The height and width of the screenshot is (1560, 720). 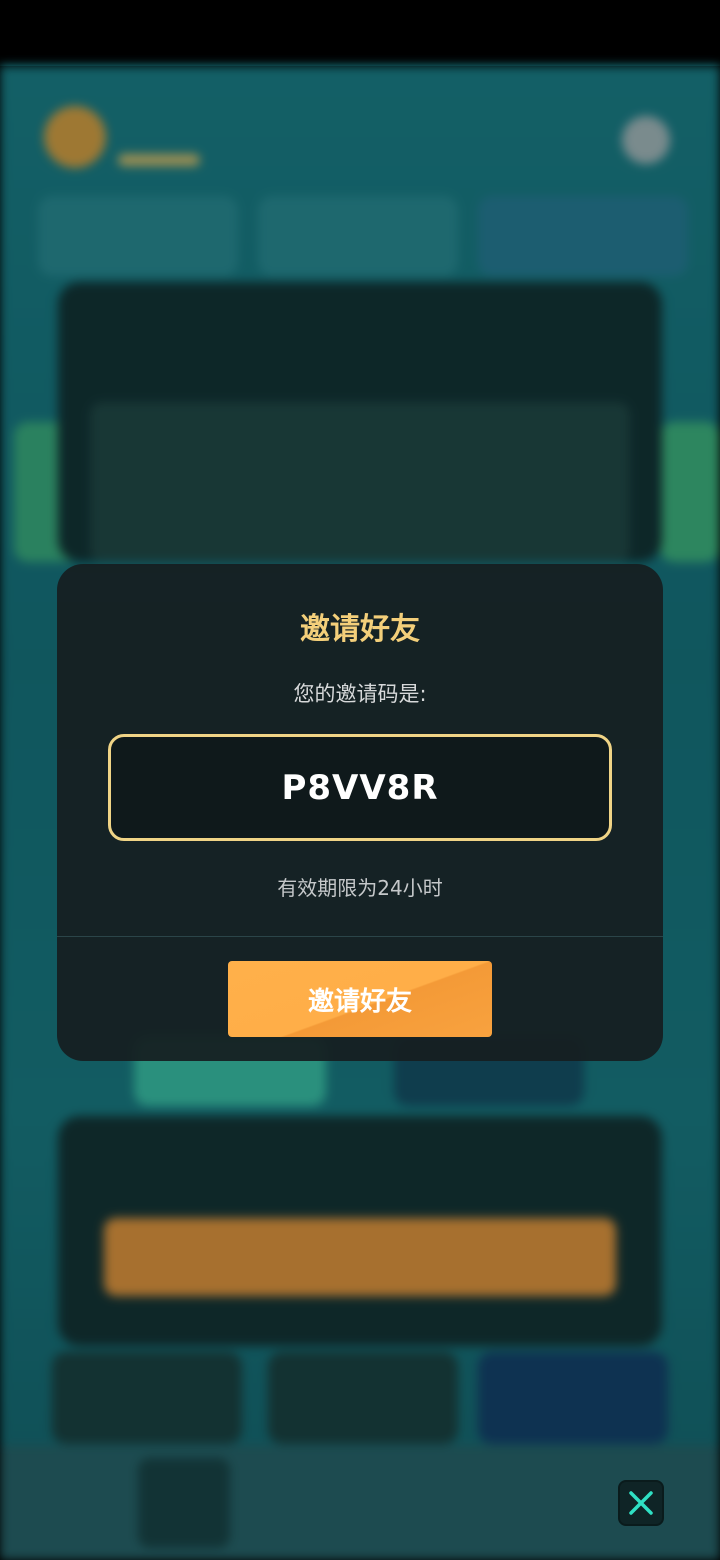 I want to click on invite-code-box: P8VV8R, so click(x=360, y=787).